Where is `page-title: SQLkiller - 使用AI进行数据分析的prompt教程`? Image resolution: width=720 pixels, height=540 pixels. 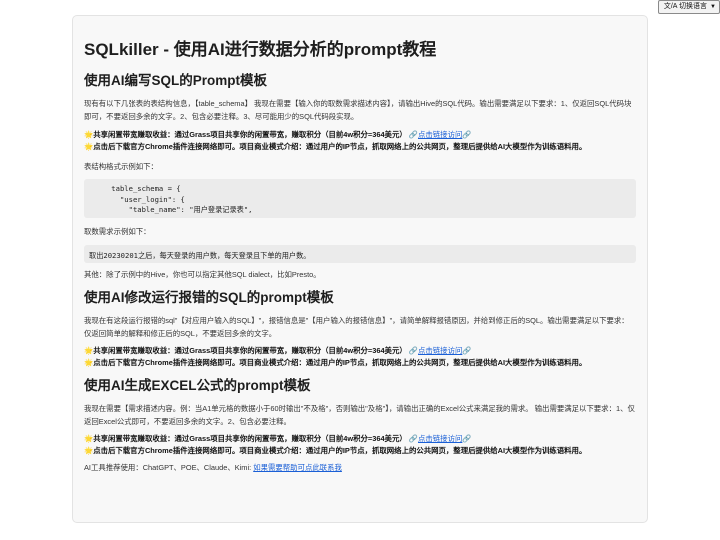 page-title: SQLkiller - 使用AI进行数据分析的prompt教程 is located at coordinates (260, 49).